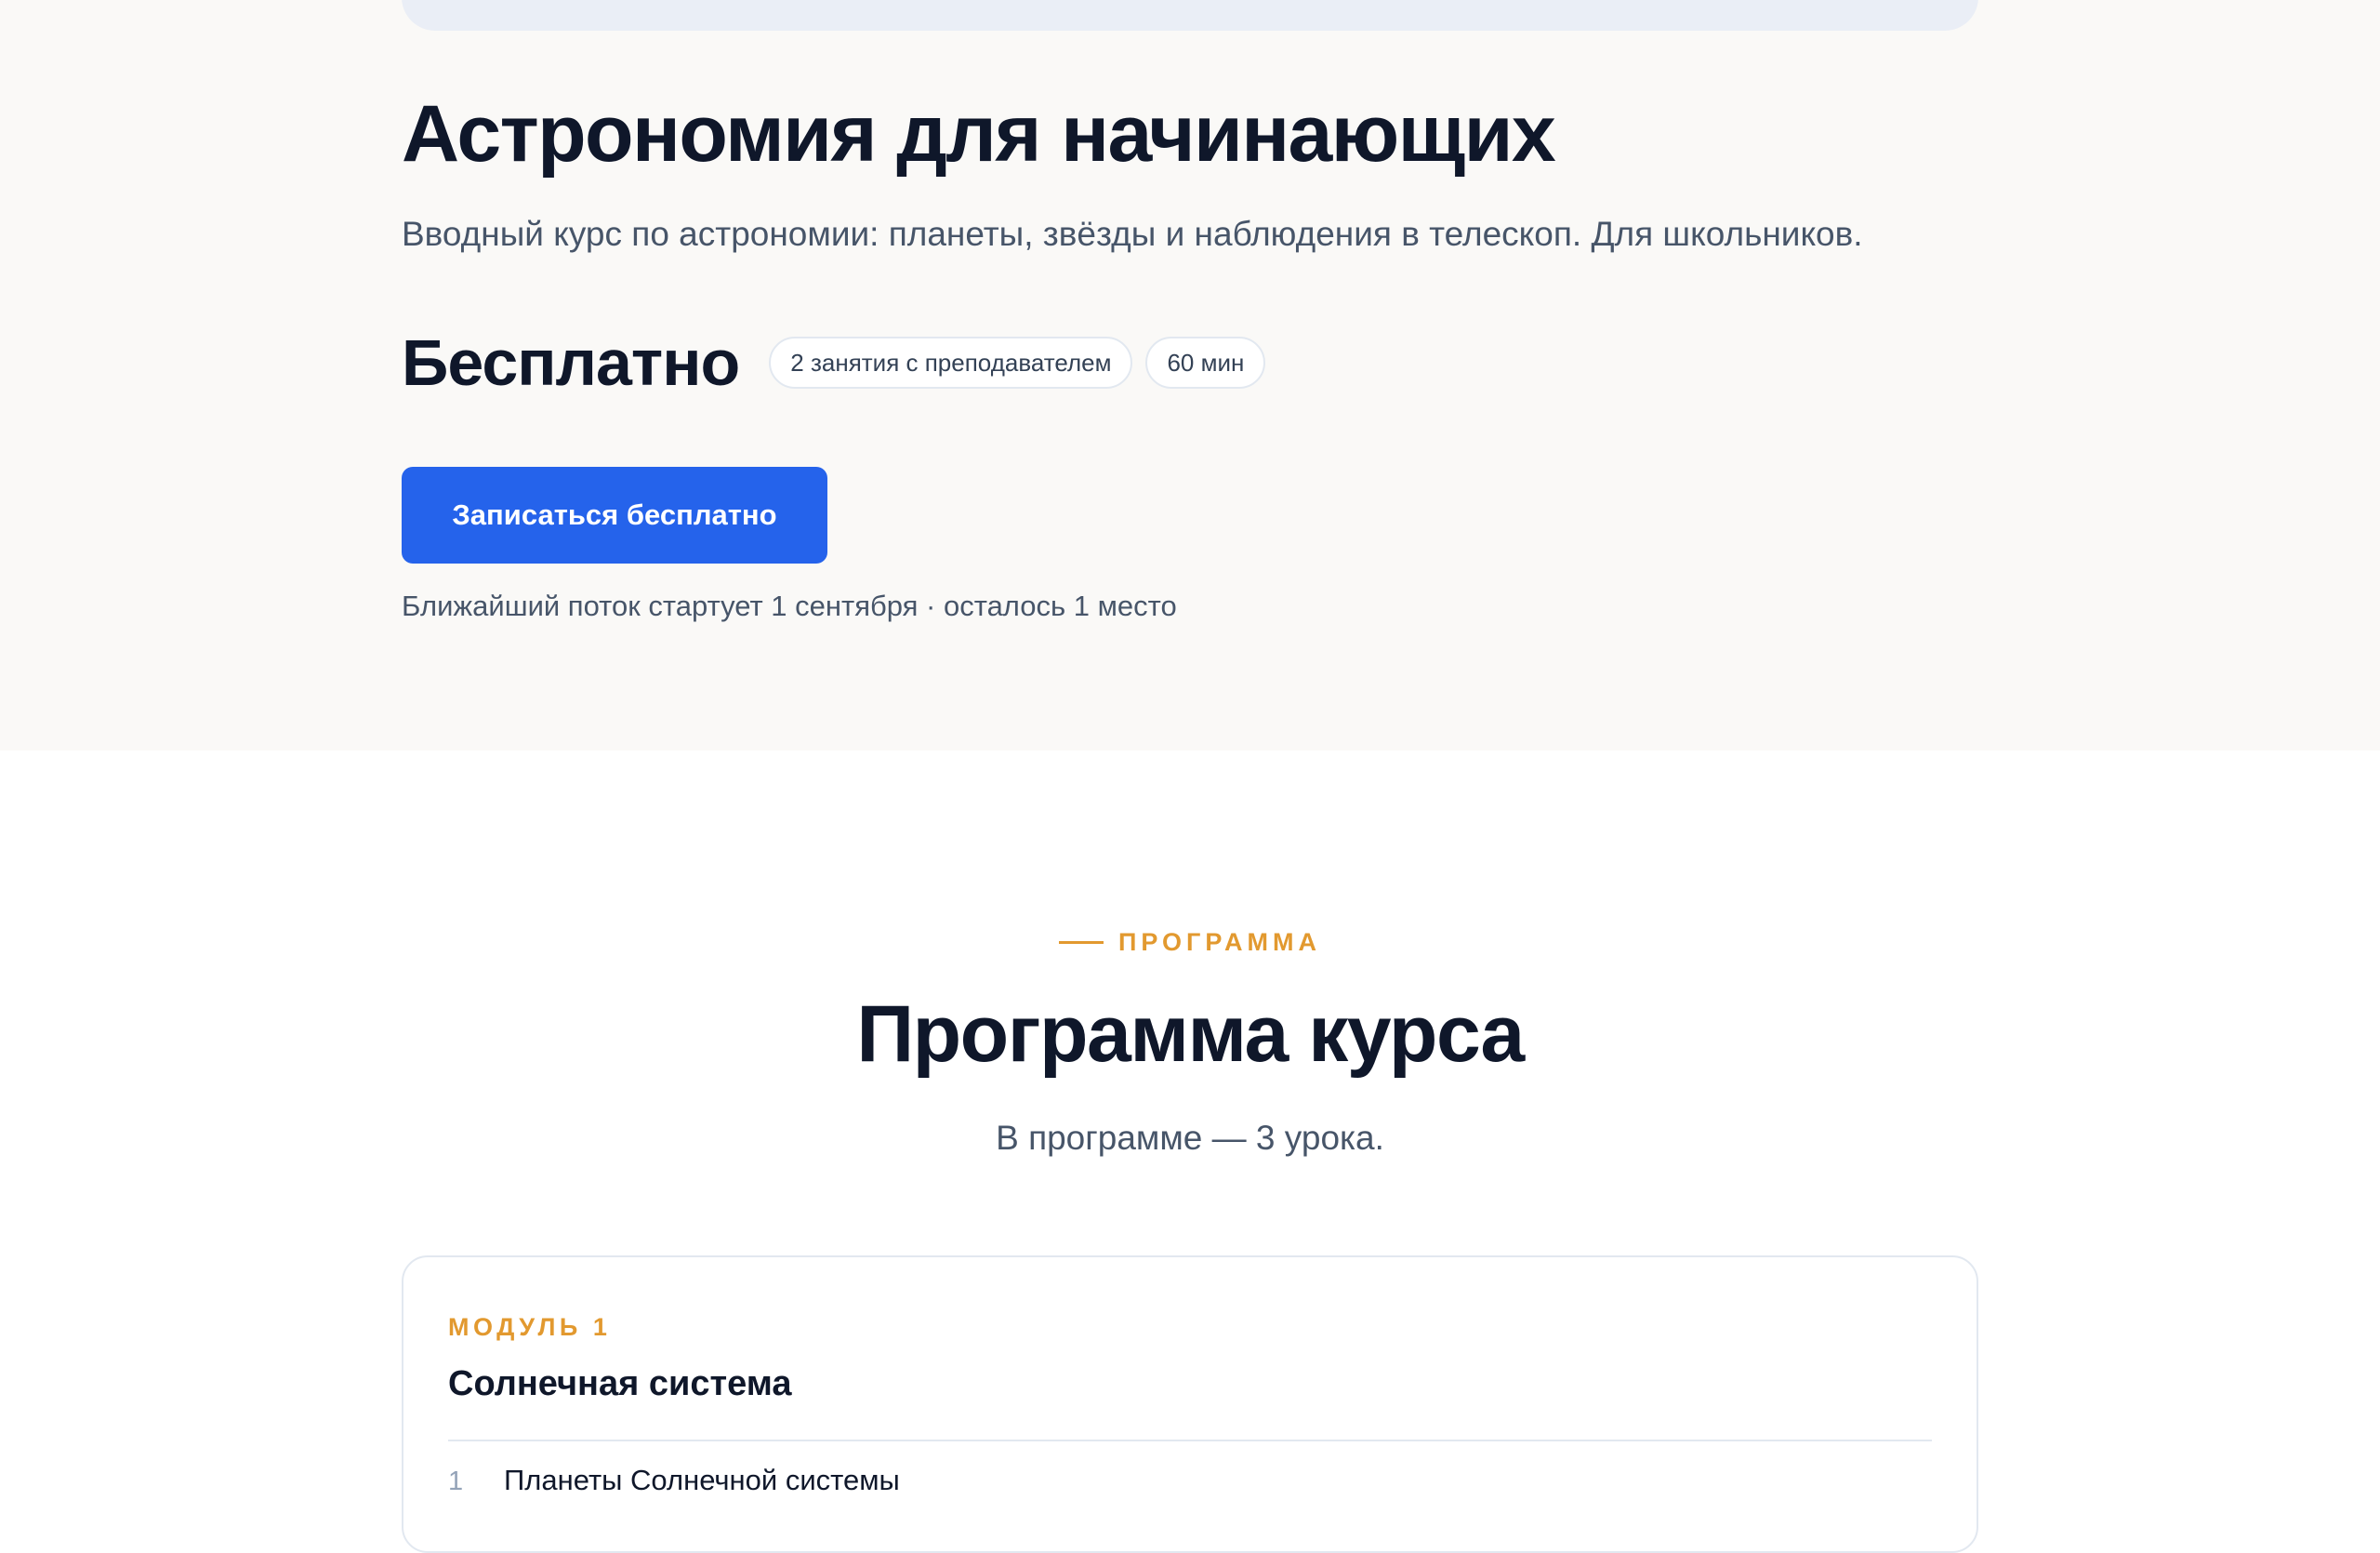 The width and height of the screenshot is (2380, 1553). I want to click on module-divider, so click(1190, 1440).